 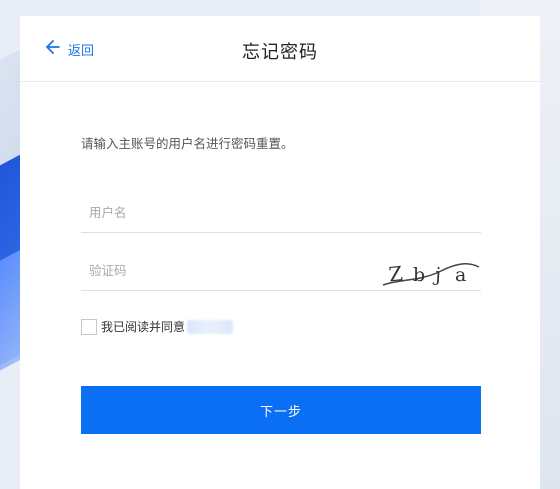 I want to click on agree-label: 我已阅读并同意, so click(x=143, y=327).